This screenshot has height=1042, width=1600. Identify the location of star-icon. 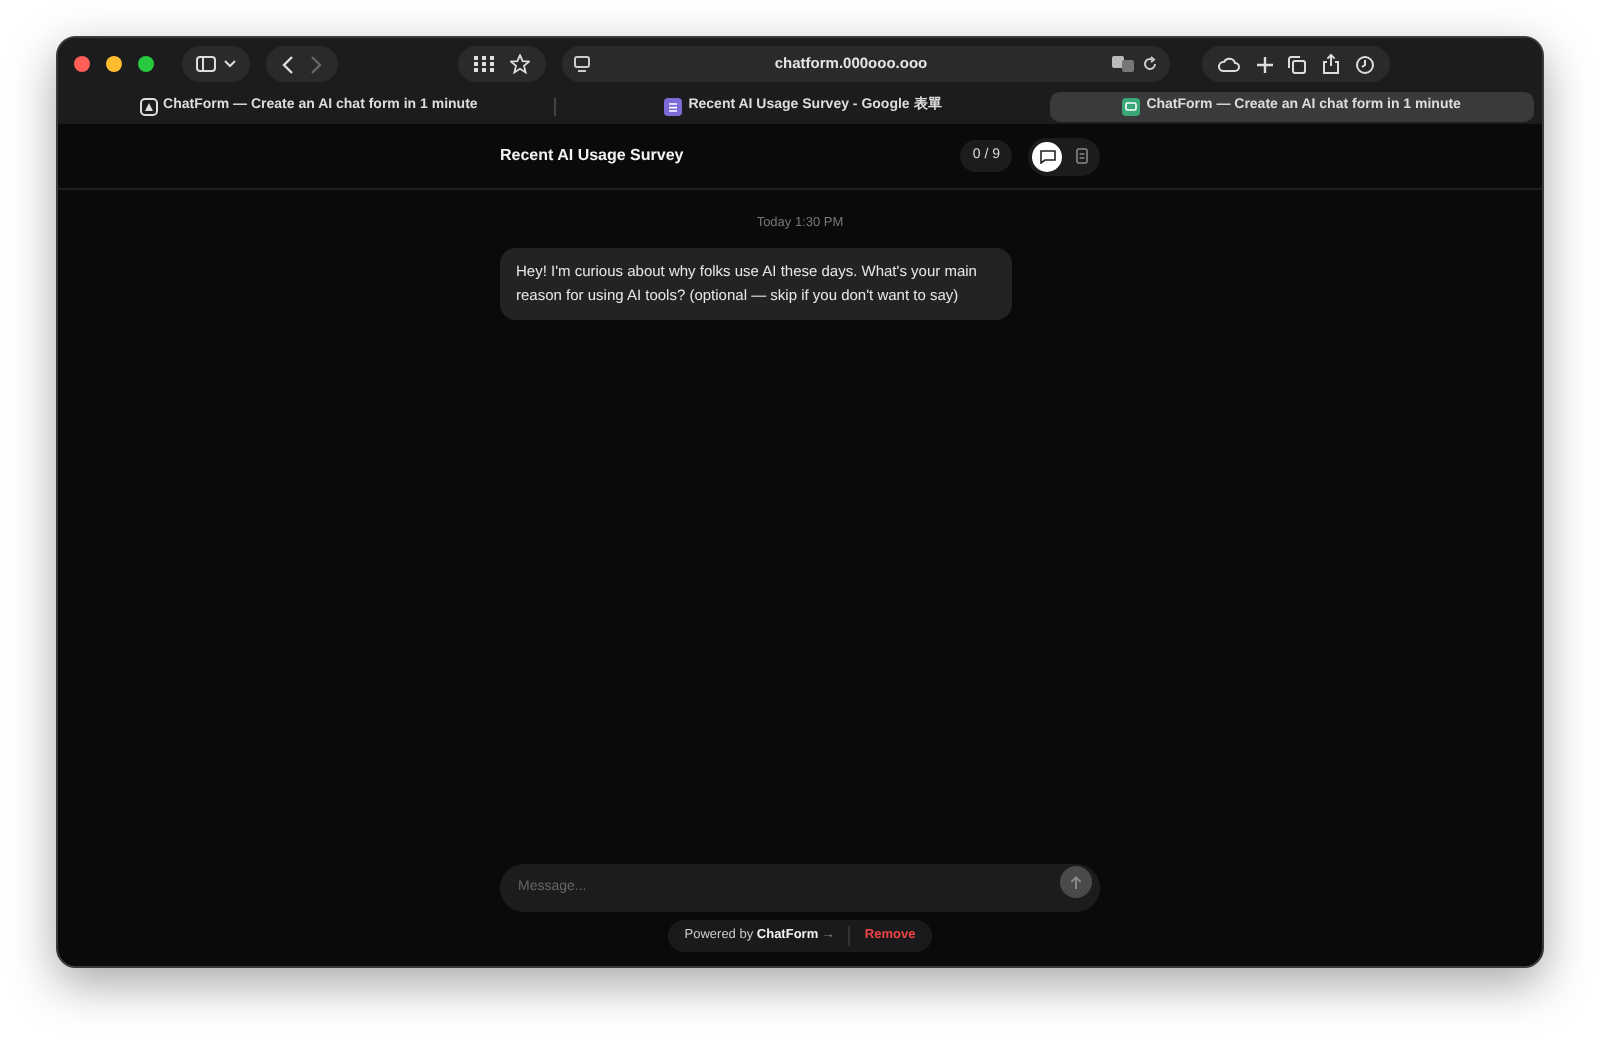
(520, 64).